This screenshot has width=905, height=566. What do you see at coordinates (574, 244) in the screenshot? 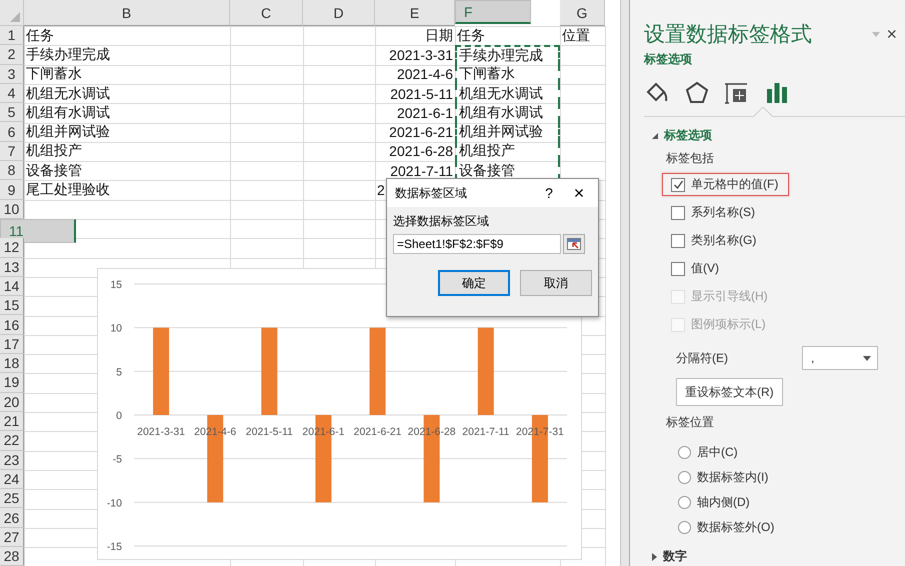
I see `range-picker-button` at bounding box center [574, 244].